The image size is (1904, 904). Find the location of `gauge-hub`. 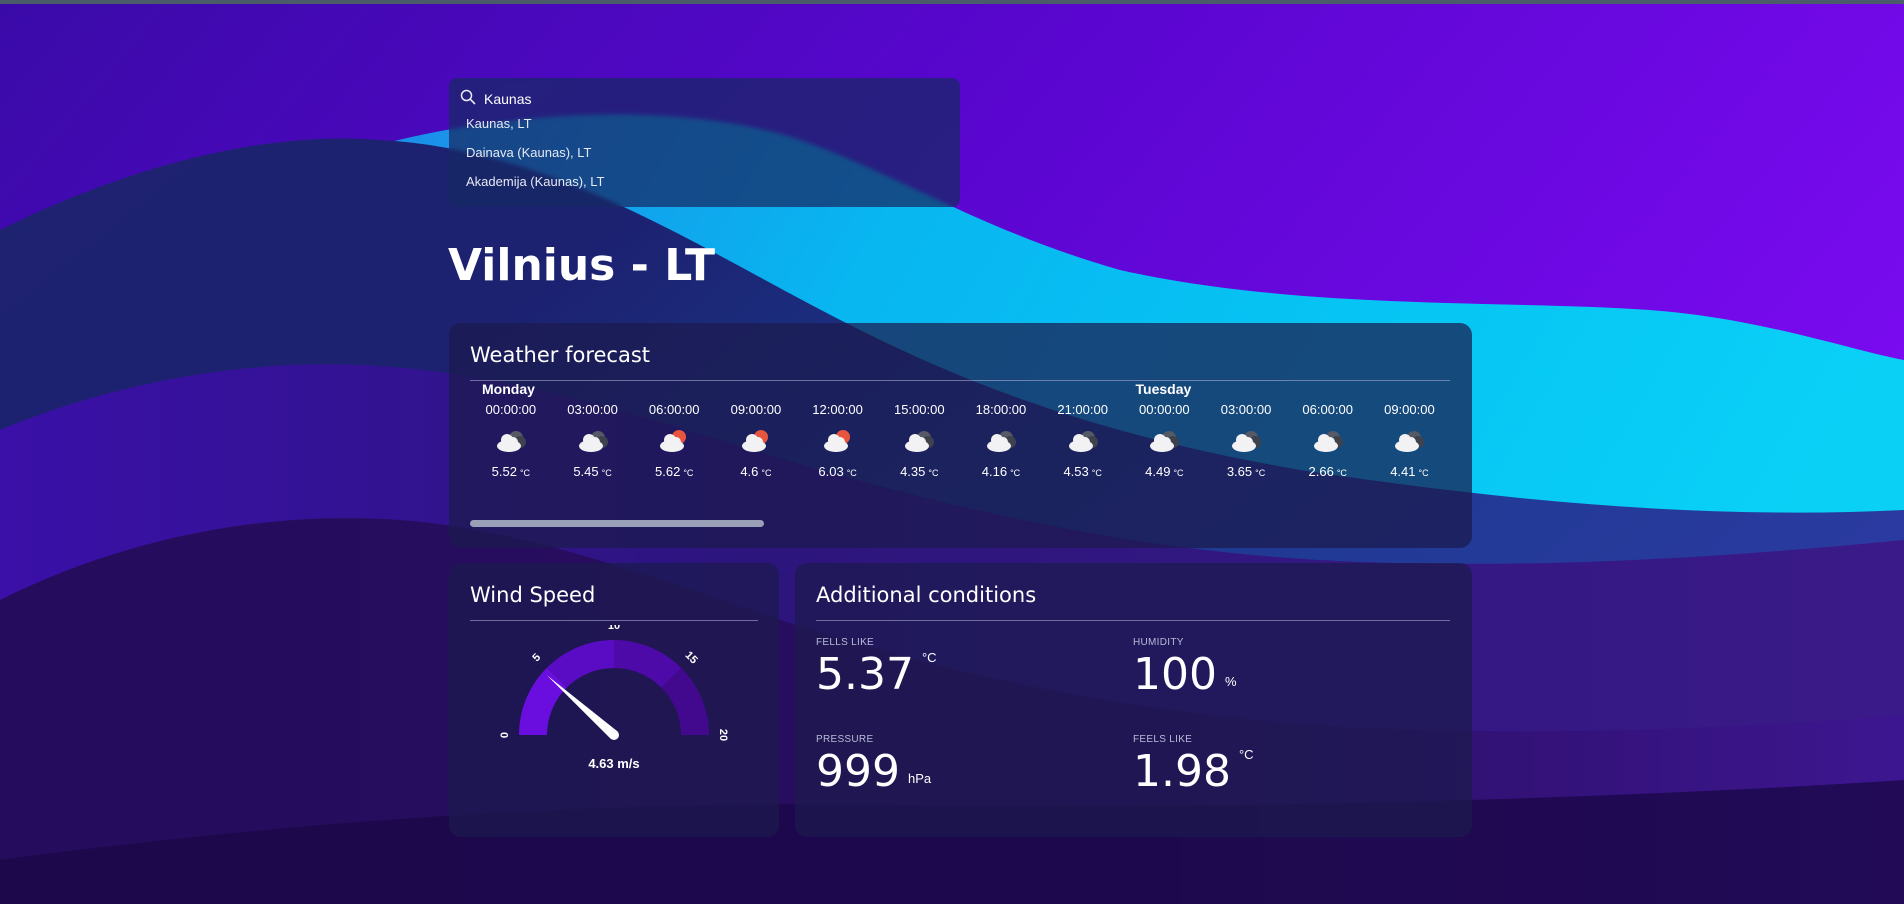

gauge-hub is located at coordinates (614, 735).